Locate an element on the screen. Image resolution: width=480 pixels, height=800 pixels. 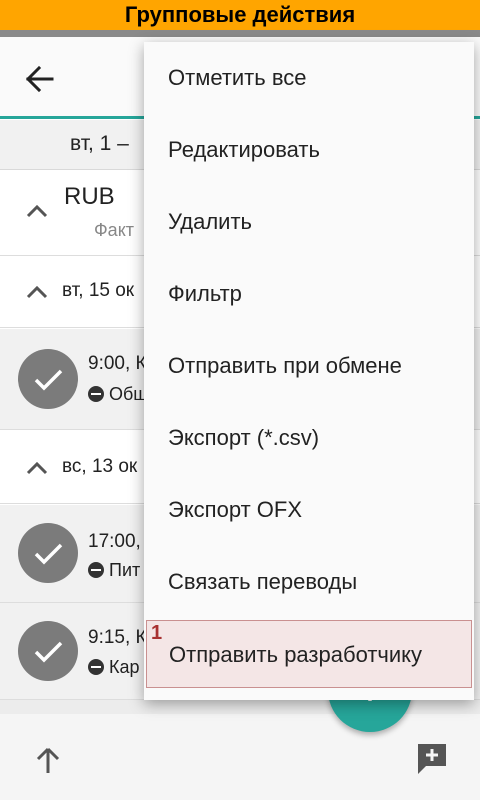
menu-item-select-all: Отметить все is located at coordinates (309, 78).